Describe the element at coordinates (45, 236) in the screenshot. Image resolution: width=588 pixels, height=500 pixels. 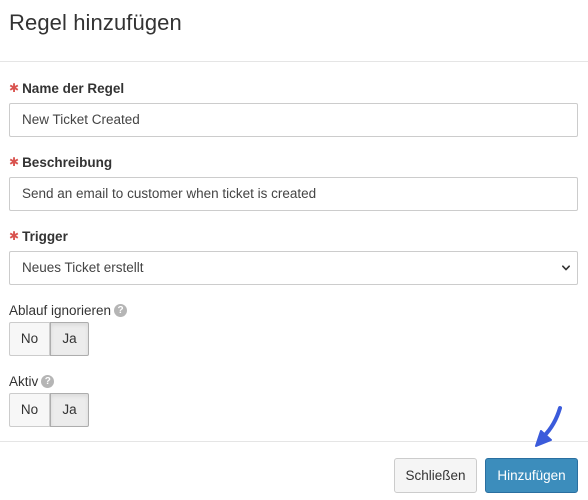
I see `trigger-label-text: Trigger` at that location.